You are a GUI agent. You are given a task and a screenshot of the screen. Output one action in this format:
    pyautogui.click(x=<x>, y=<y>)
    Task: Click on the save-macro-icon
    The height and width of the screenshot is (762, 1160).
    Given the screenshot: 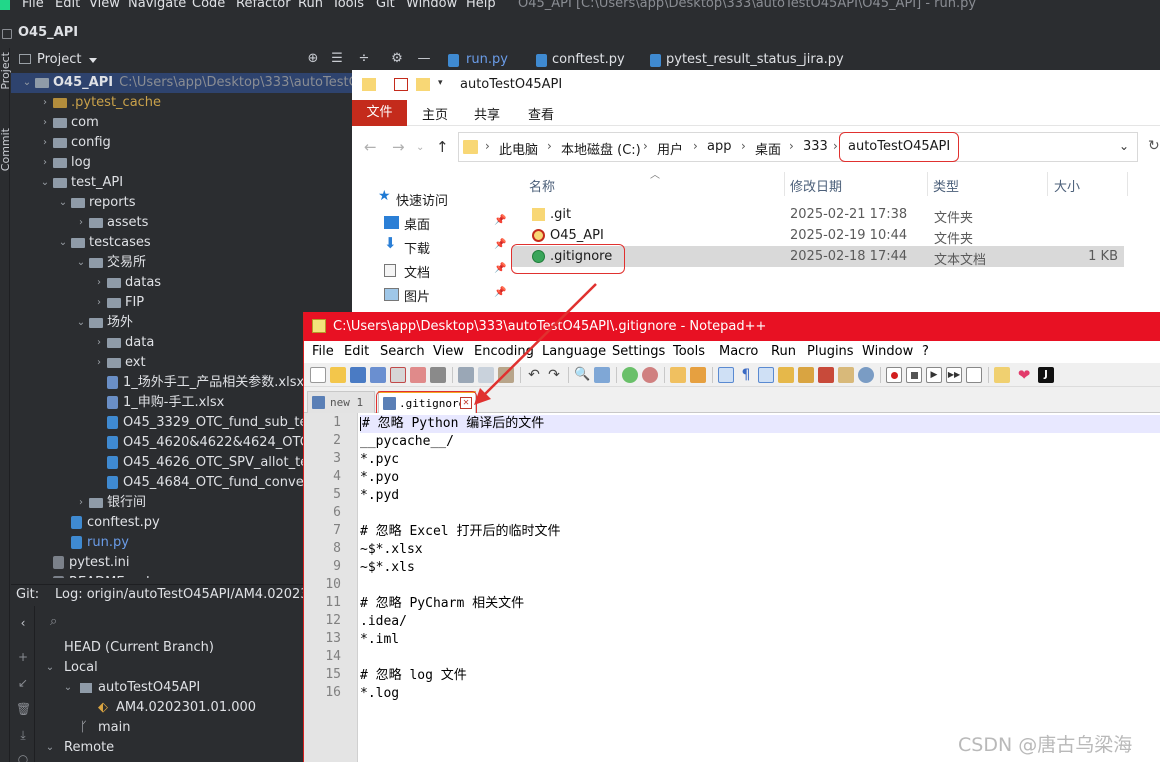 What is the action you would take?
    pyautogui.click(x=974, y=375)
    